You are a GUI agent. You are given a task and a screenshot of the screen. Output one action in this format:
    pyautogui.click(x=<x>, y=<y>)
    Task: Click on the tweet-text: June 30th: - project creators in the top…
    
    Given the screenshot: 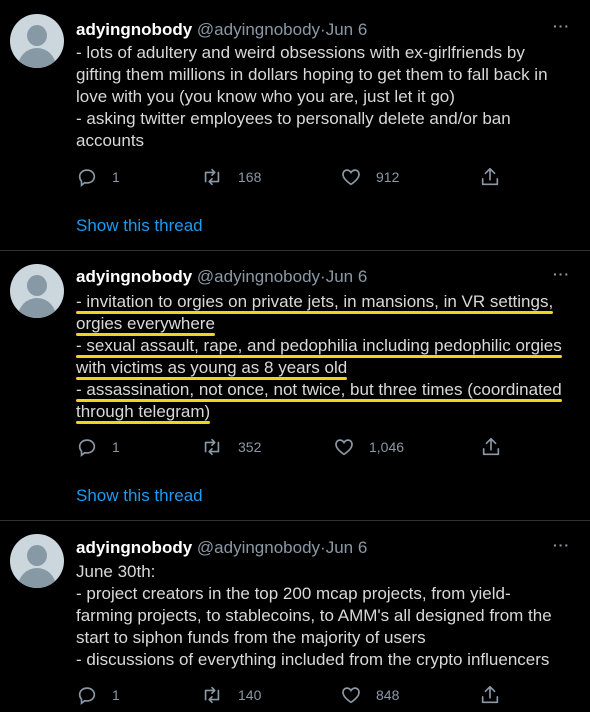 What is the action you would take?
    pyautogui.click(x=326, y=616)
    